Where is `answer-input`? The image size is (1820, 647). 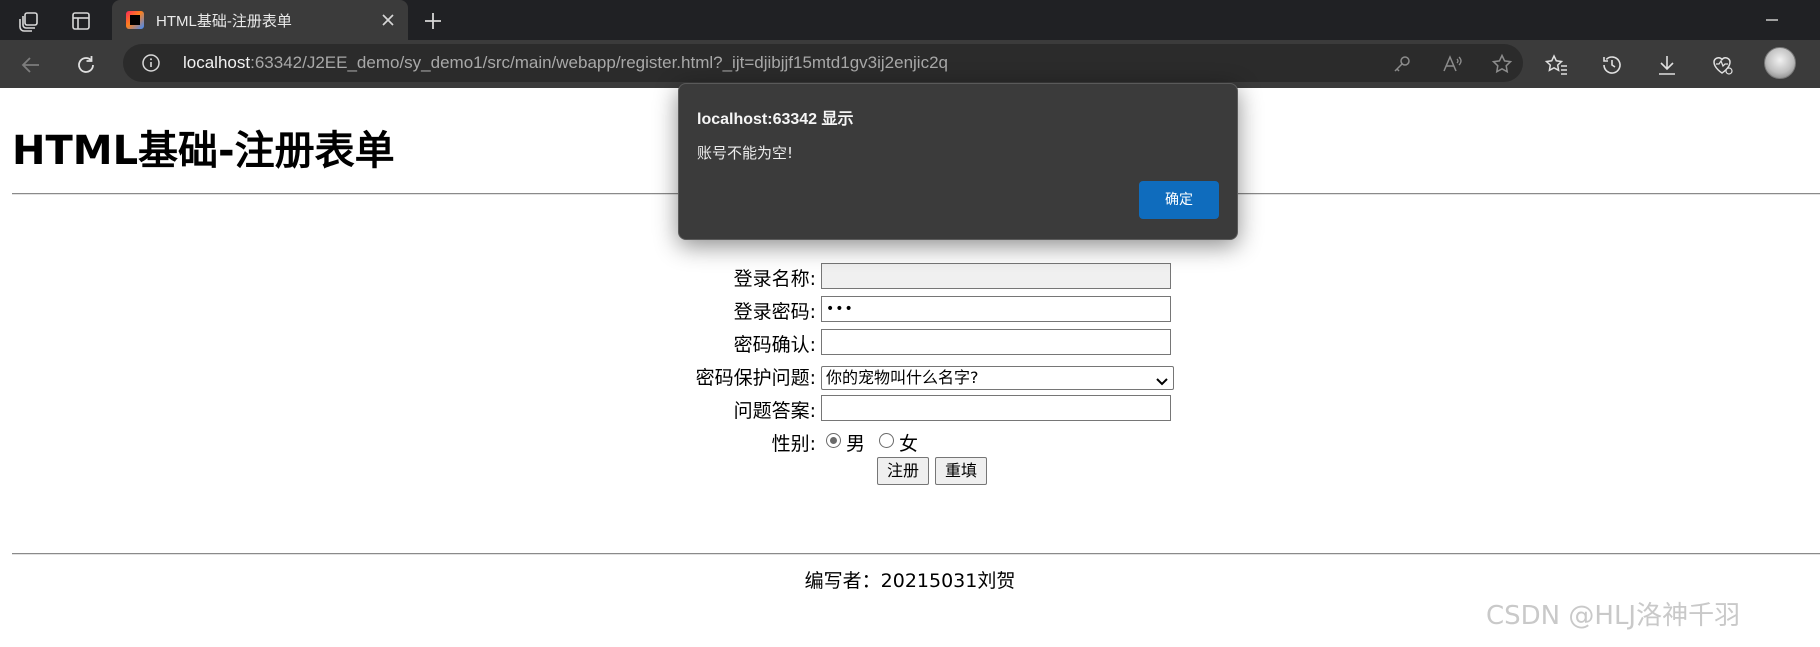
answer-input is located at coordinates (996, 408).